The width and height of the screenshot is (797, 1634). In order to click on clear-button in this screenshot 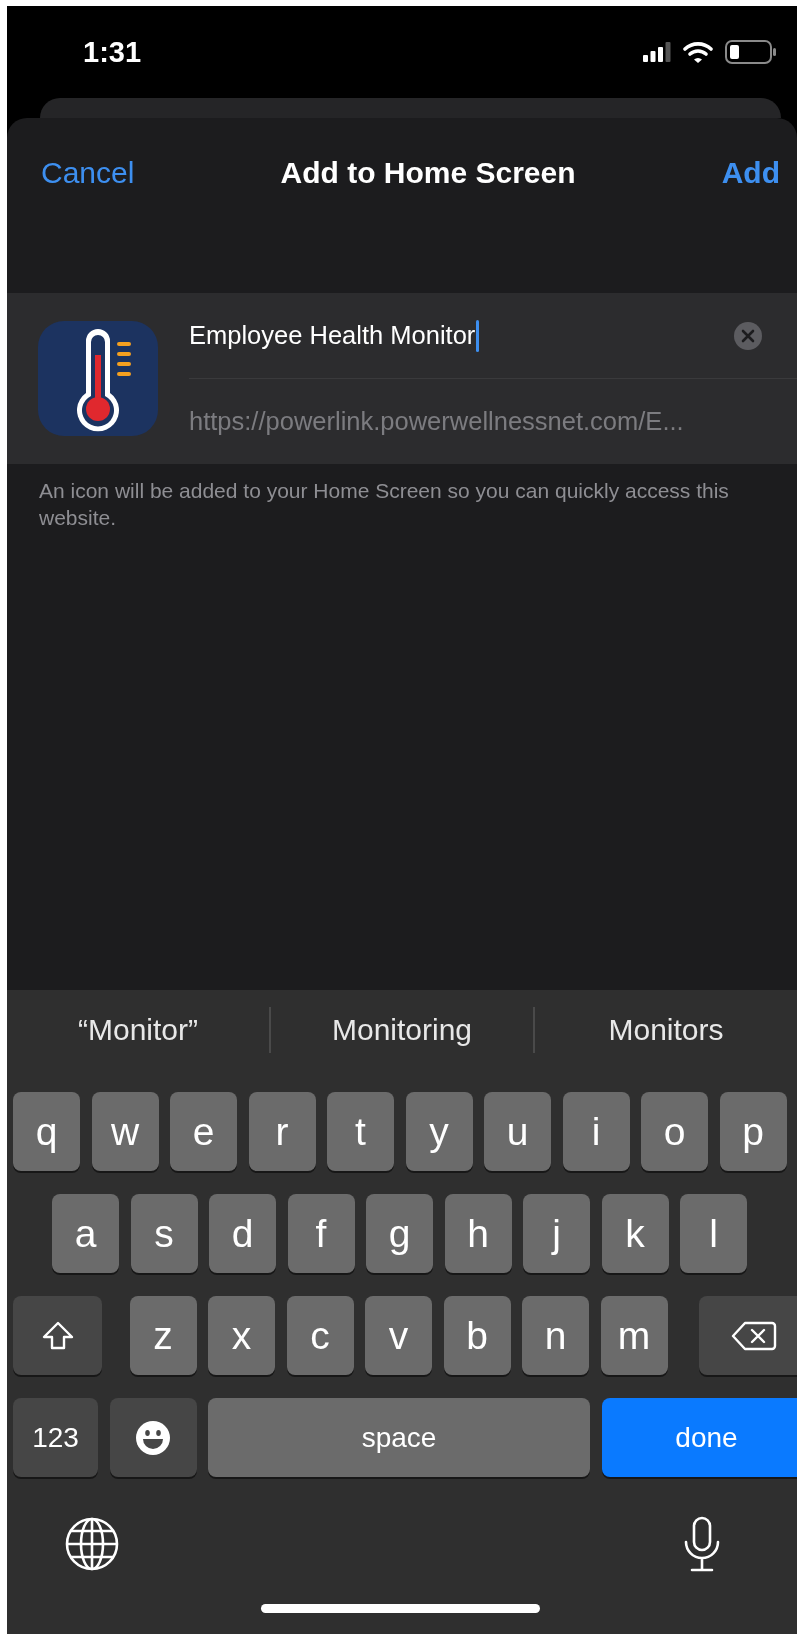, I will do `click(748, 335)`.